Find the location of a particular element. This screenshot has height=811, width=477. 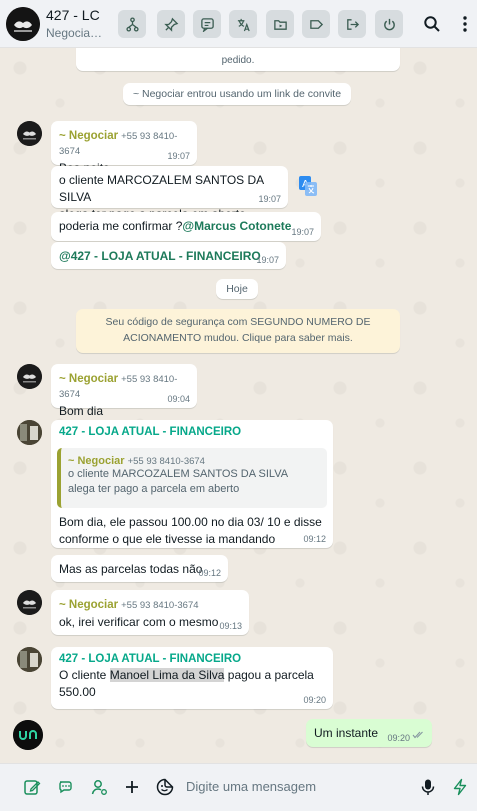

message-bubble-outgoing: Um instante 09:20 is located at coordinates (369, 733).